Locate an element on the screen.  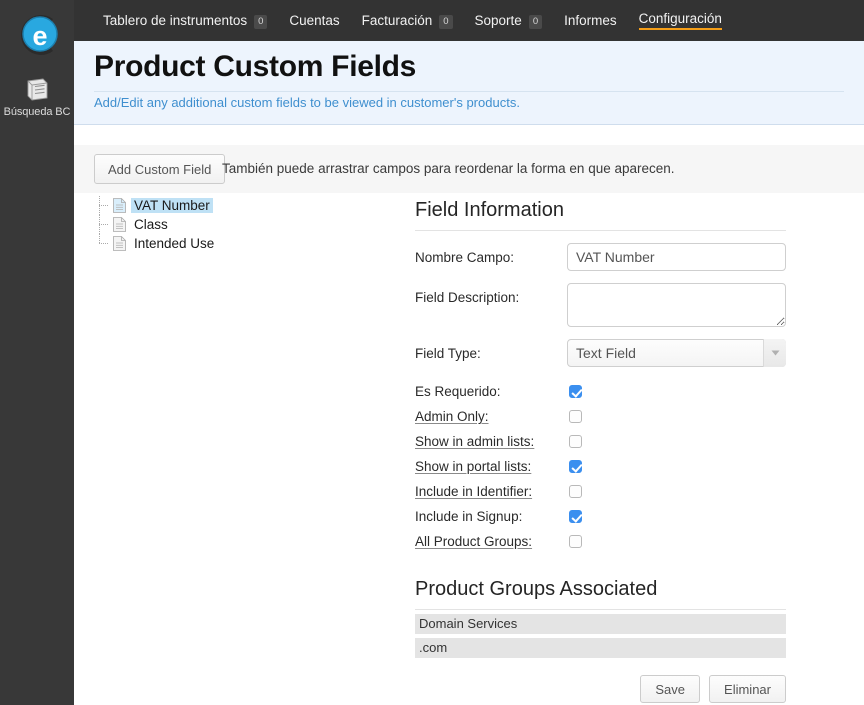
checkbox-row: Include in Identifier: is located at coordinates (615, 491).